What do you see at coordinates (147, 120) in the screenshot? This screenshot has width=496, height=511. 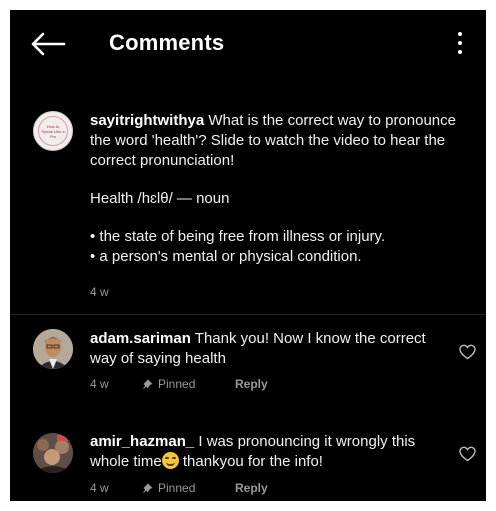 I see `caption-username: sayitrightwithya` at bounding box center [147, 120].